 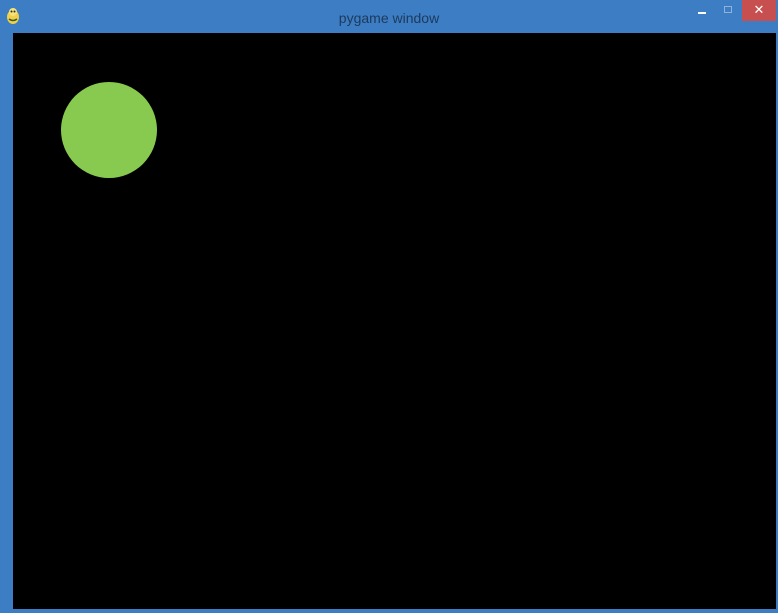 I want to click on maximize-icon, so click(x=728, y=9).